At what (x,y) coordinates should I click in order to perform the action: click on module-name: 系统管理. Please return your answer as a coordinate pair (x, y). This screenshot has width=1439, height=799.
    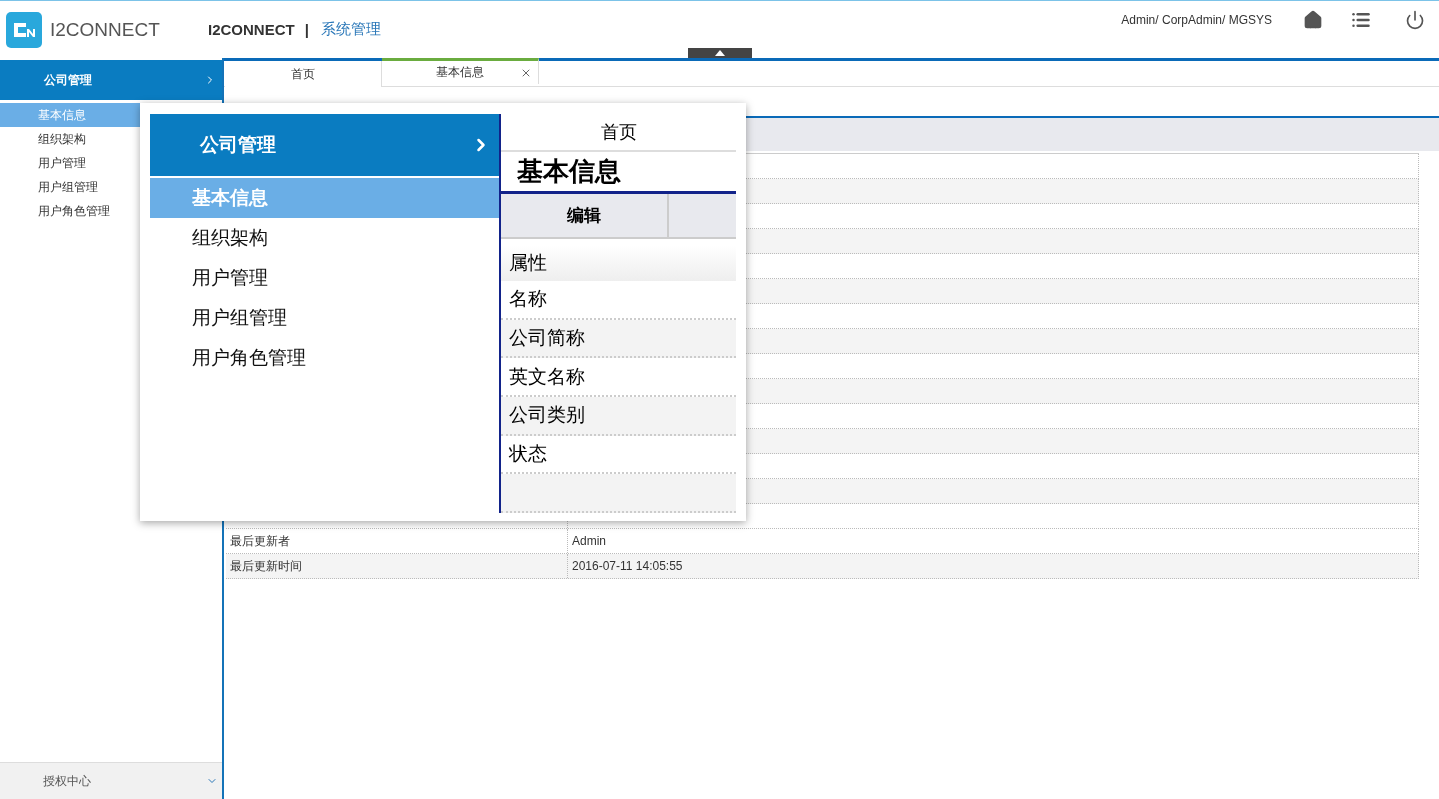
    Looking at the image, I should click on (350, 29).